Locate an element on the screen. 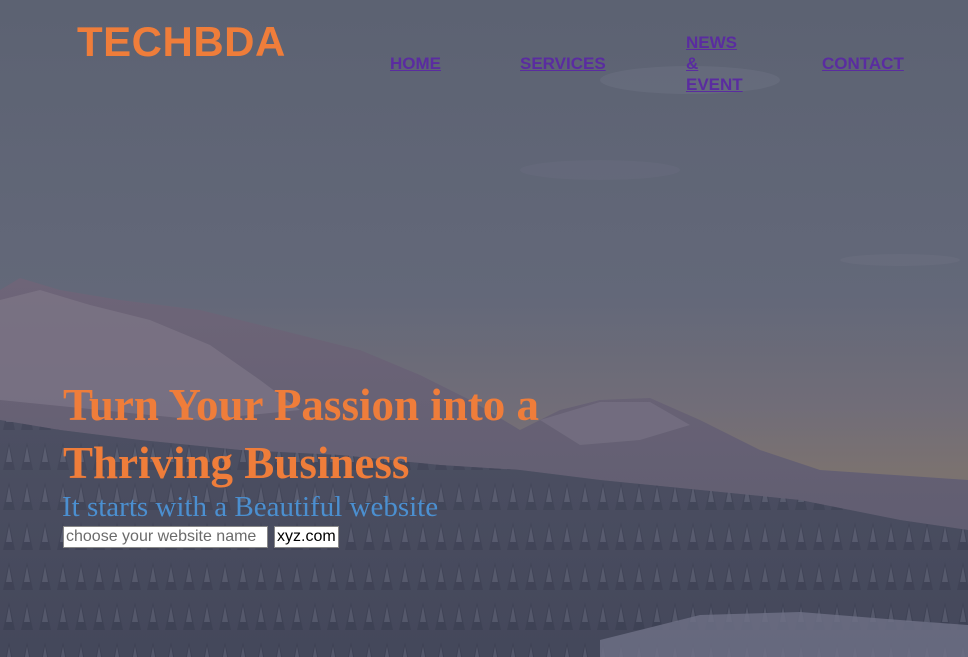 Image resolution: width=968 pixels, height=657 pixels. domain-extension-select: xyz.com is located at coordinates (306, 537).